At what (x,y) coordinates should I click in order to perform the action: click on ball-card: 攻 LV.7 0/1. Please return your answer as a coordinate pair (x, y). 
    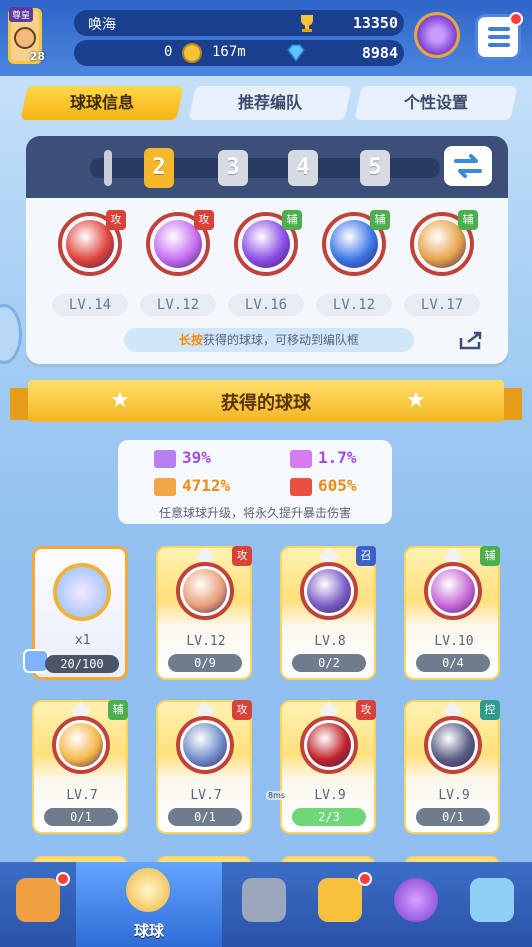
    Looking at the image, I should click on (204, 767).